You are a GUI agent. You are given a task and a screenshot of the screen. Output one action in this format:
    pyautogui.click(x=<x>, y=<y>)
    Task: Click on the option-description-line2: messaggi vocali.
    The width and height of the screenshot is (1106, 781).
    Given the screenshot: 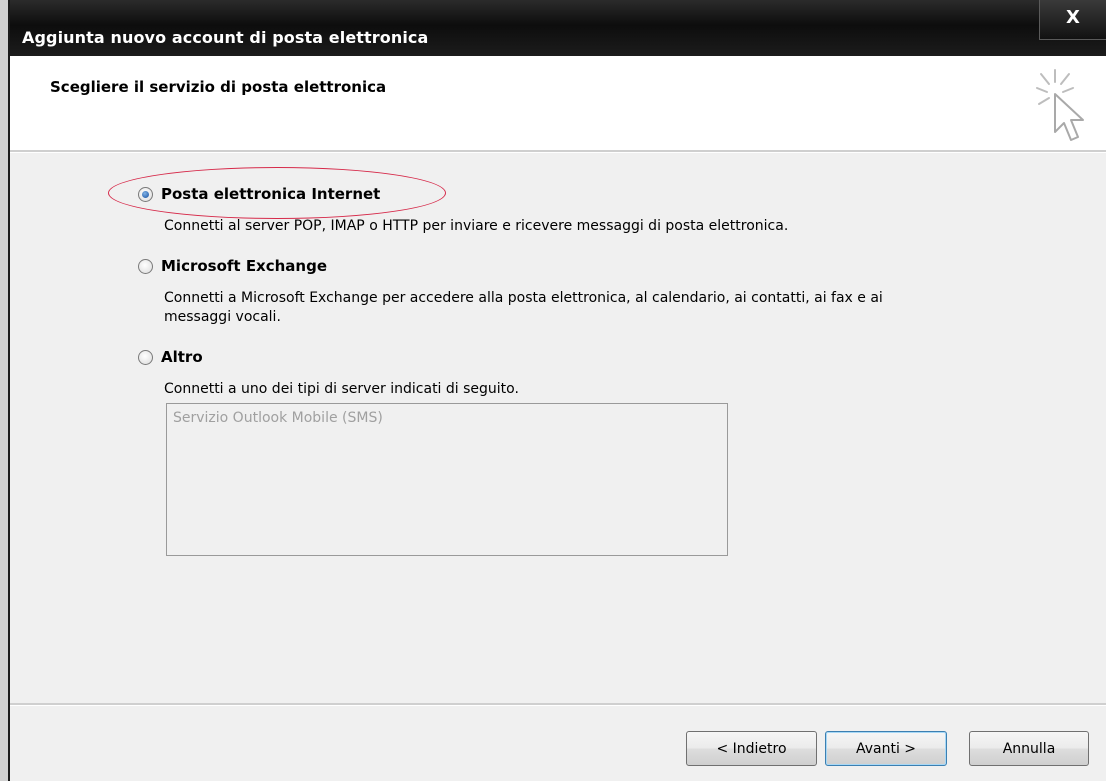 What is the action you would take?
    pyautogui.click(x=222, y=317)
    